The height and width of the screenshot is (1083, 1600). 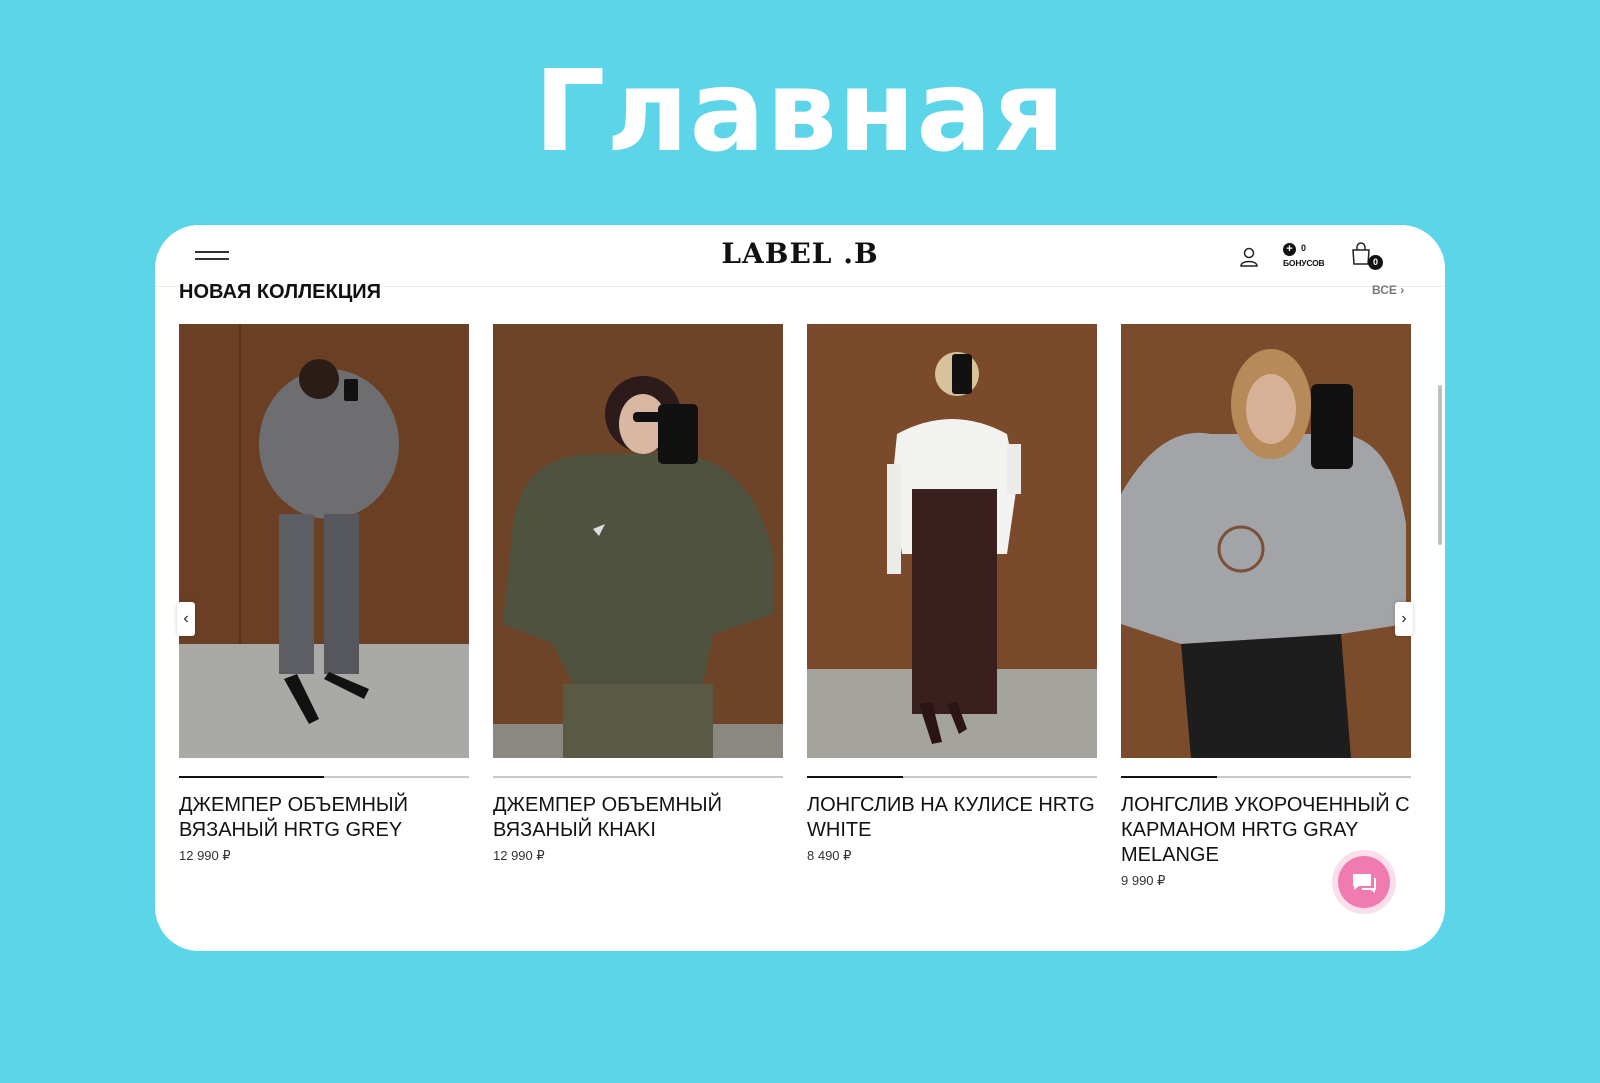 I want to click on user-icon, so click(x=1249, y=257).